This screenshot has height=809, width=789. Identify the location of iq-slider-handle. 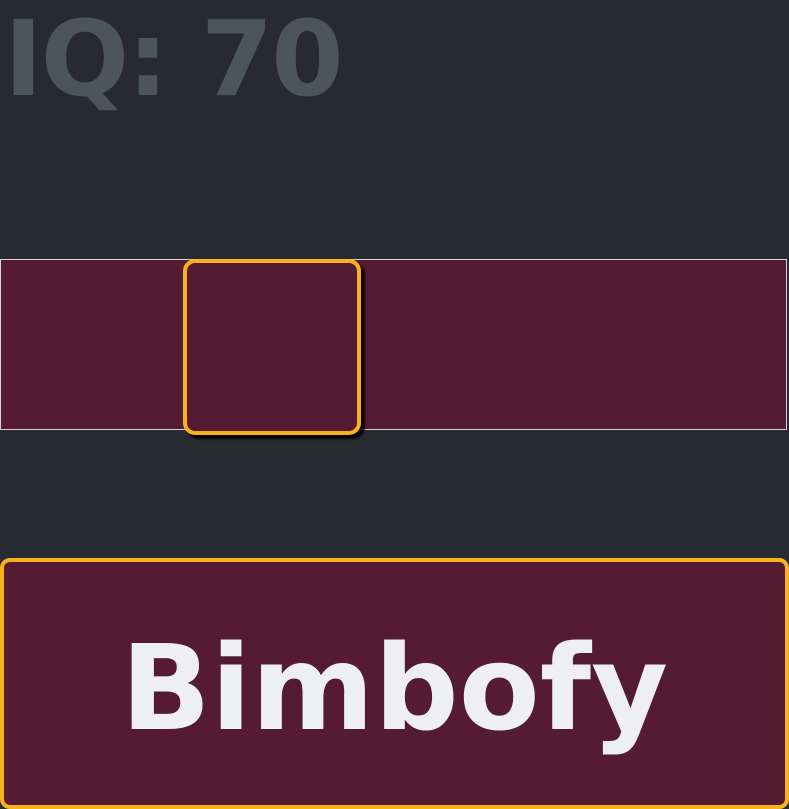
(272, 347).